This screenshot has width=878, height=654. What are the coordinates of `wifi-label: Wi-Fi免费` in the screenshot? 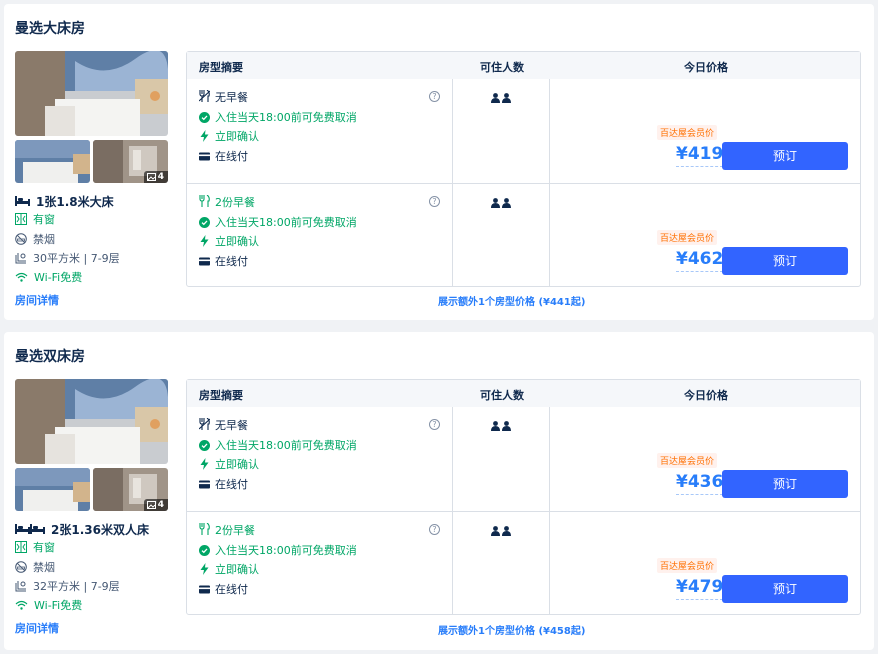 It's located at (58, 277).